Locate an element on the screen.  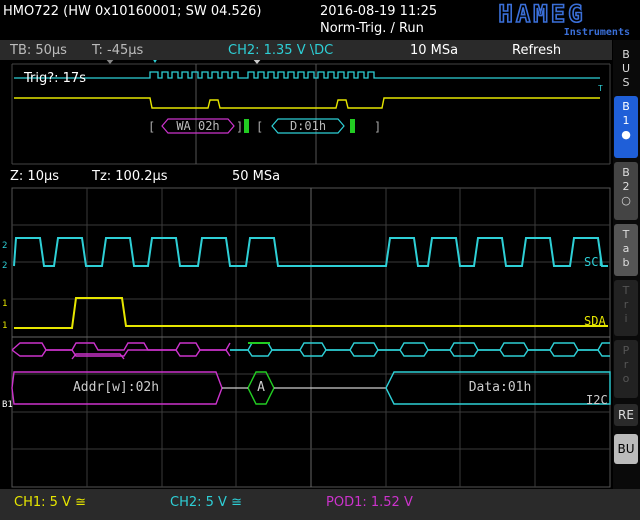
bus-ack-marker is located at coordinates (246, 126).